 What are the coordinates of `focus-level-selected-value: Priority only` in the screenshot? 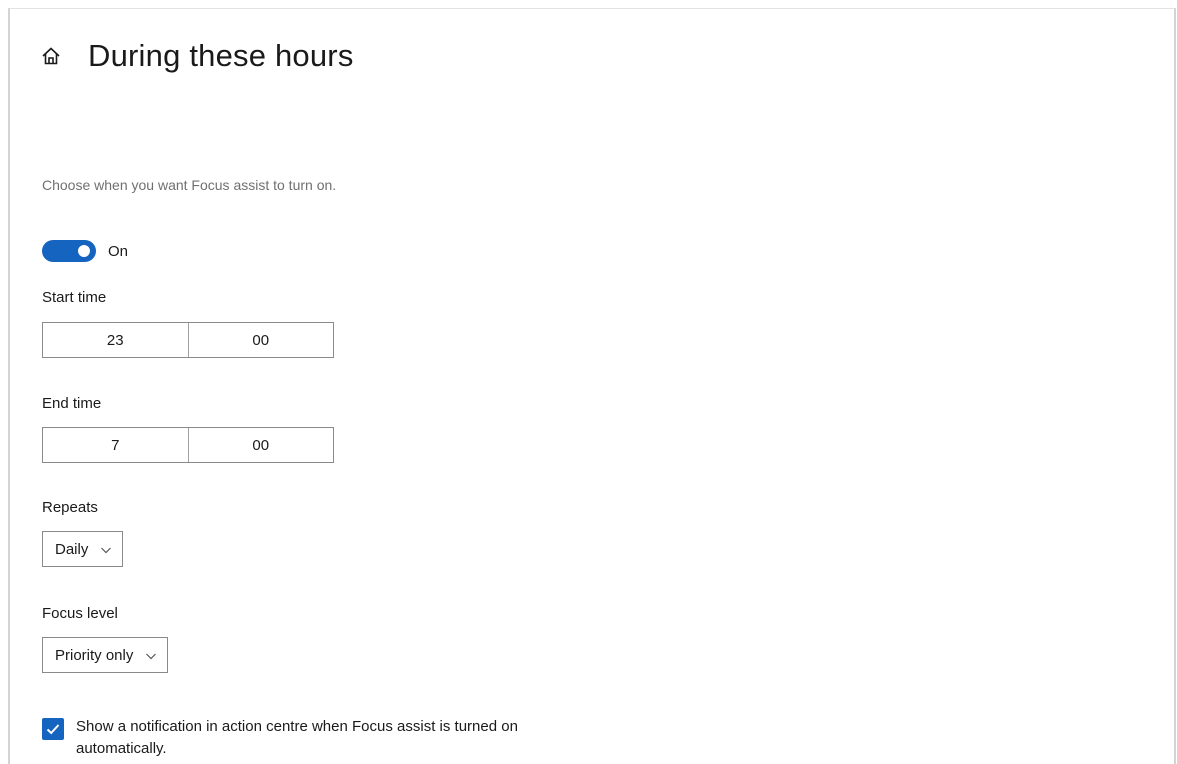 It's located at (94, 655).